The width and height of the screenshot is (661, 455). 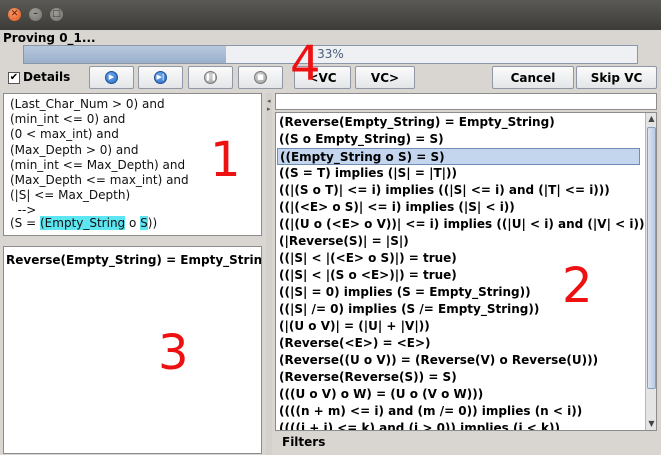 What do you see at coordinates (616, 77) in the screenshot?
I see `skip-vc-button: Skip VC` at bounding box center [616, 77].